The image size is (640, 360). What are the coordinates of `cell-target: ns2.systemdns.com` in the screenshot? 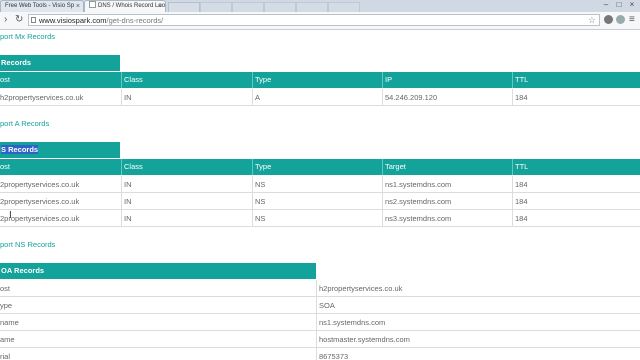 It's located at (447, 201).